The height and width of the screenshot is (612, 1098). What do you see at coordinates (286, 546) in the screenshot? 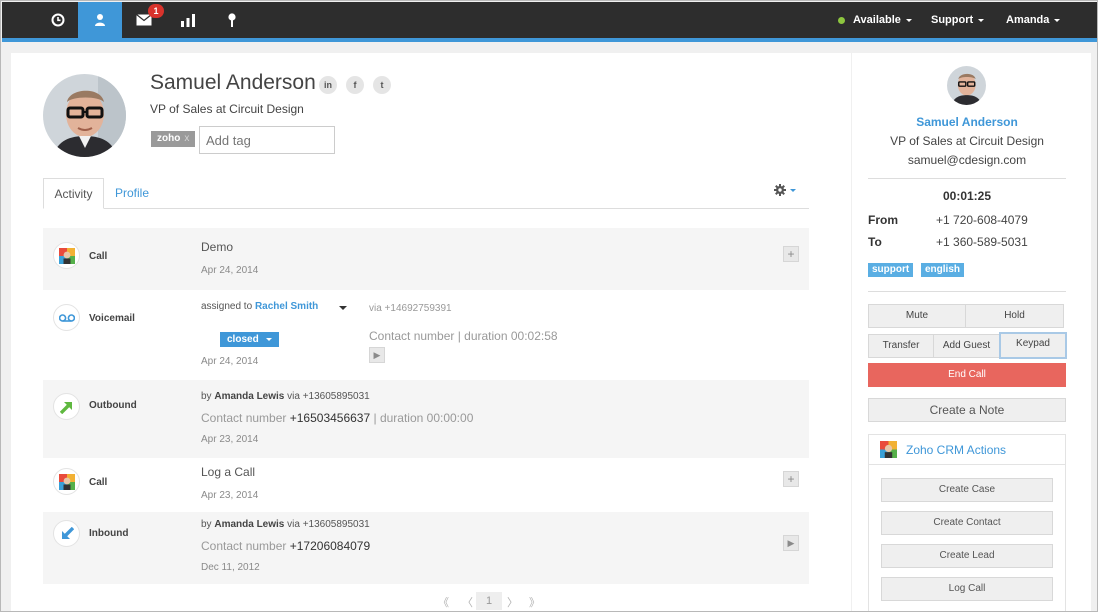
I see `contact-number-text: Contact number +17206084079` at bounding box center [286, 546].